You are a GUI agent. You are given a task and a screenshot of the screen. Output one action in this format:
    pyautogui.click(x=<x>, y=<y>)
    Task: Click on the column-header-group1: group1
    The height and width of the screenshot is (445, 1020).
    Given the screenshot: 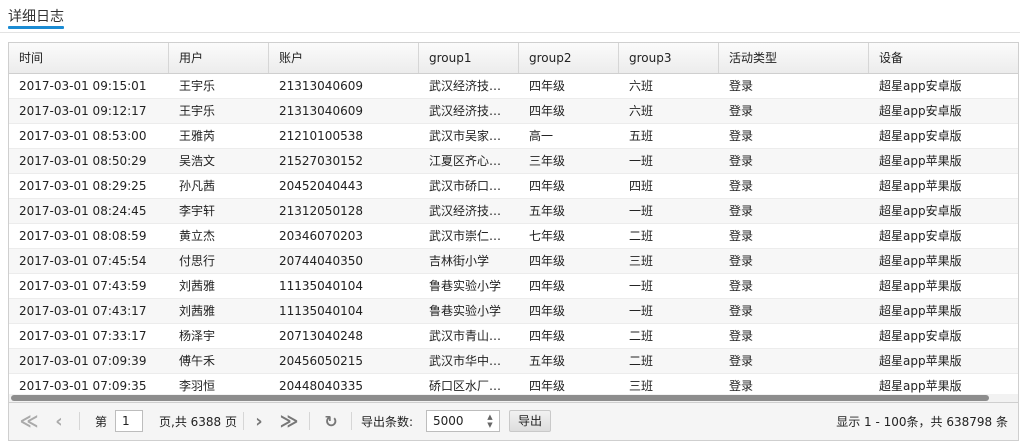 What is the action you would take?
    pyautogui.click(x=469, y=58)
    